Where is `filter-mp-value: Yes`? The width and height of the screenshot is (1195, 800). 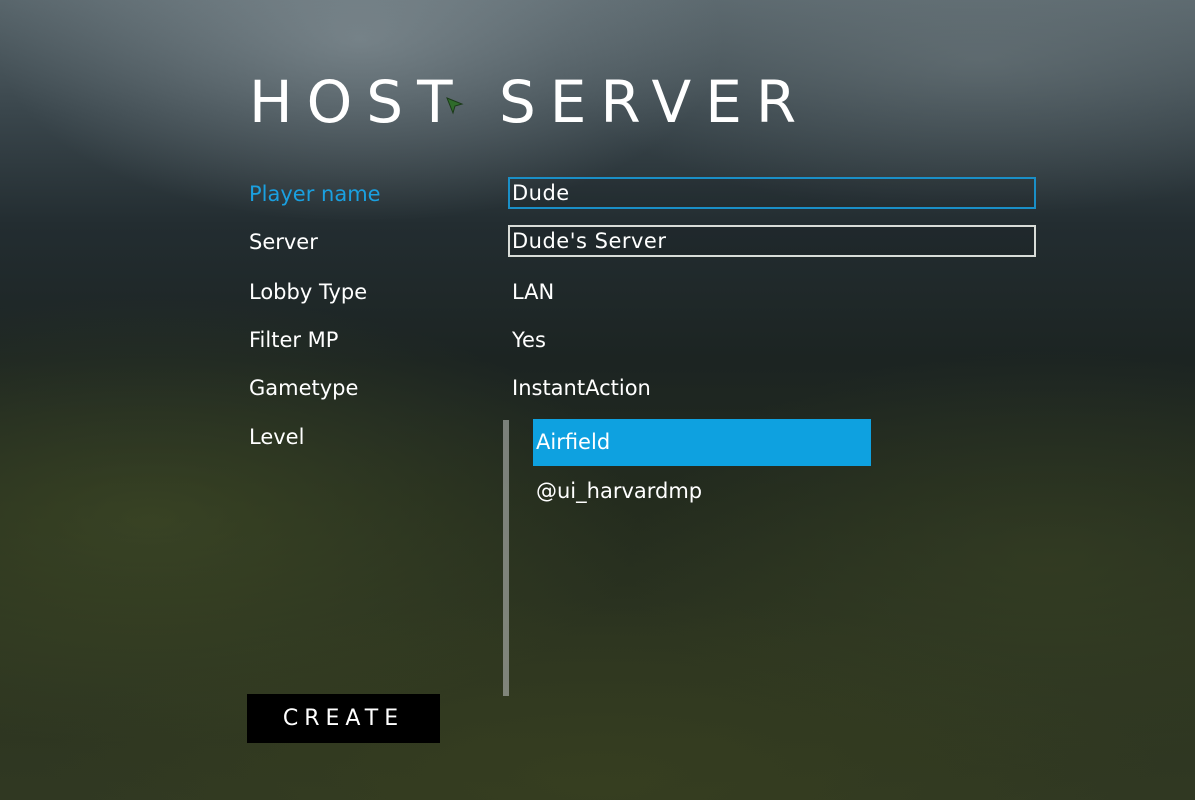 filter-mp-value: Yes is located at coordinates (529, 340).